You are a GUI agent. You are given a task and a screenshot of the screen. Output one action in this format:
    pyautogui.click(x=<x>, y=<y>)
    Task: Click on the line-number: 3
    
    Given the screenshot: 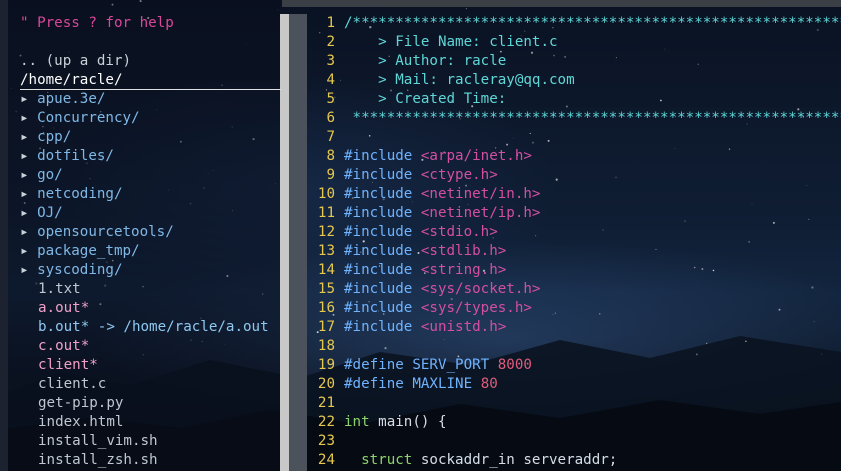 What is the action you would take?
    pyautogui.click(x=330, y=61)
    